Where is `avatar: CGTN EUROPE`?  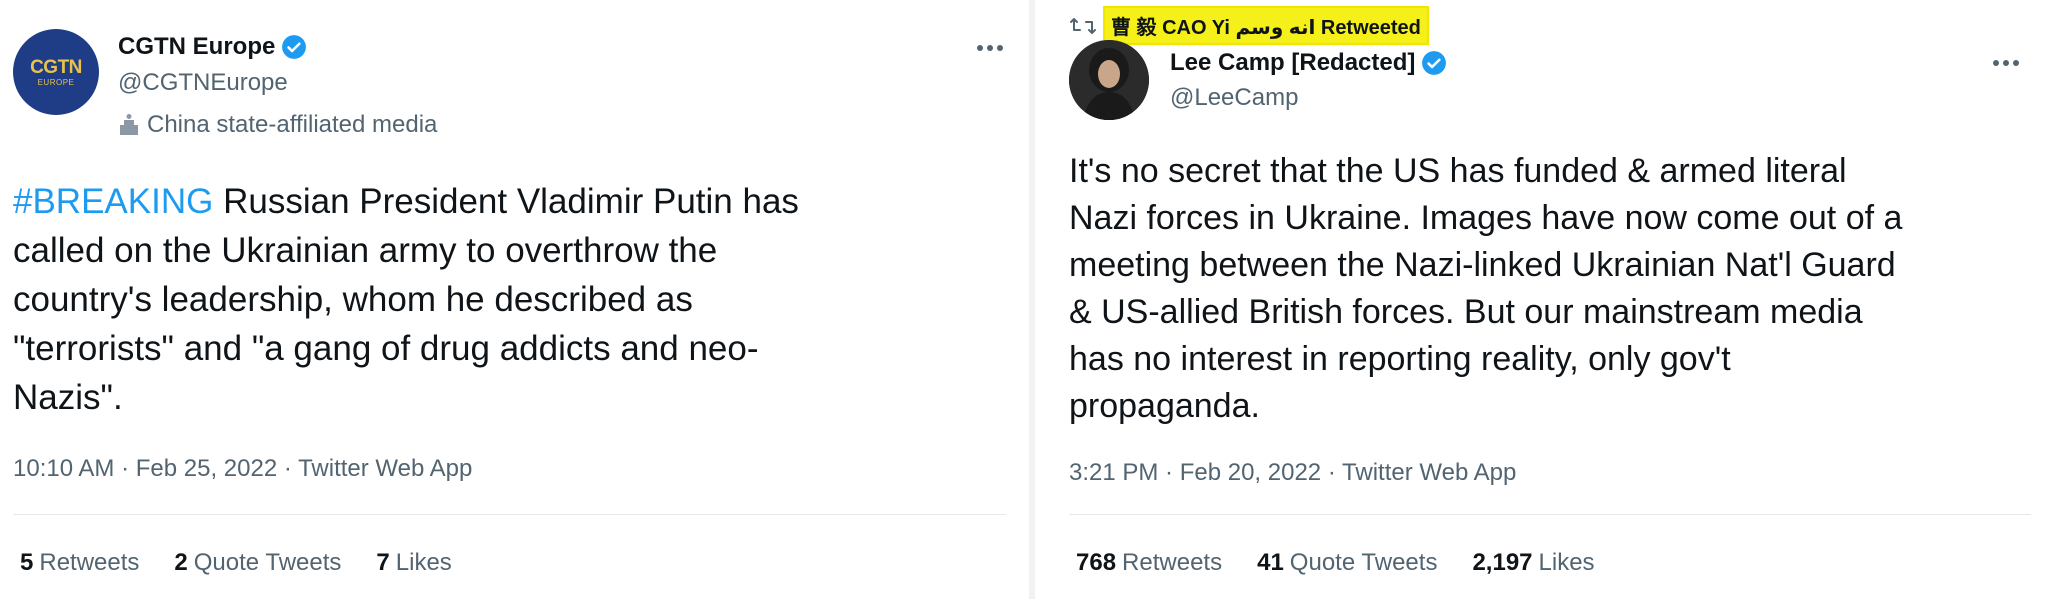
avatar: CGTN EUROPE is located at coordinates (56, 72).